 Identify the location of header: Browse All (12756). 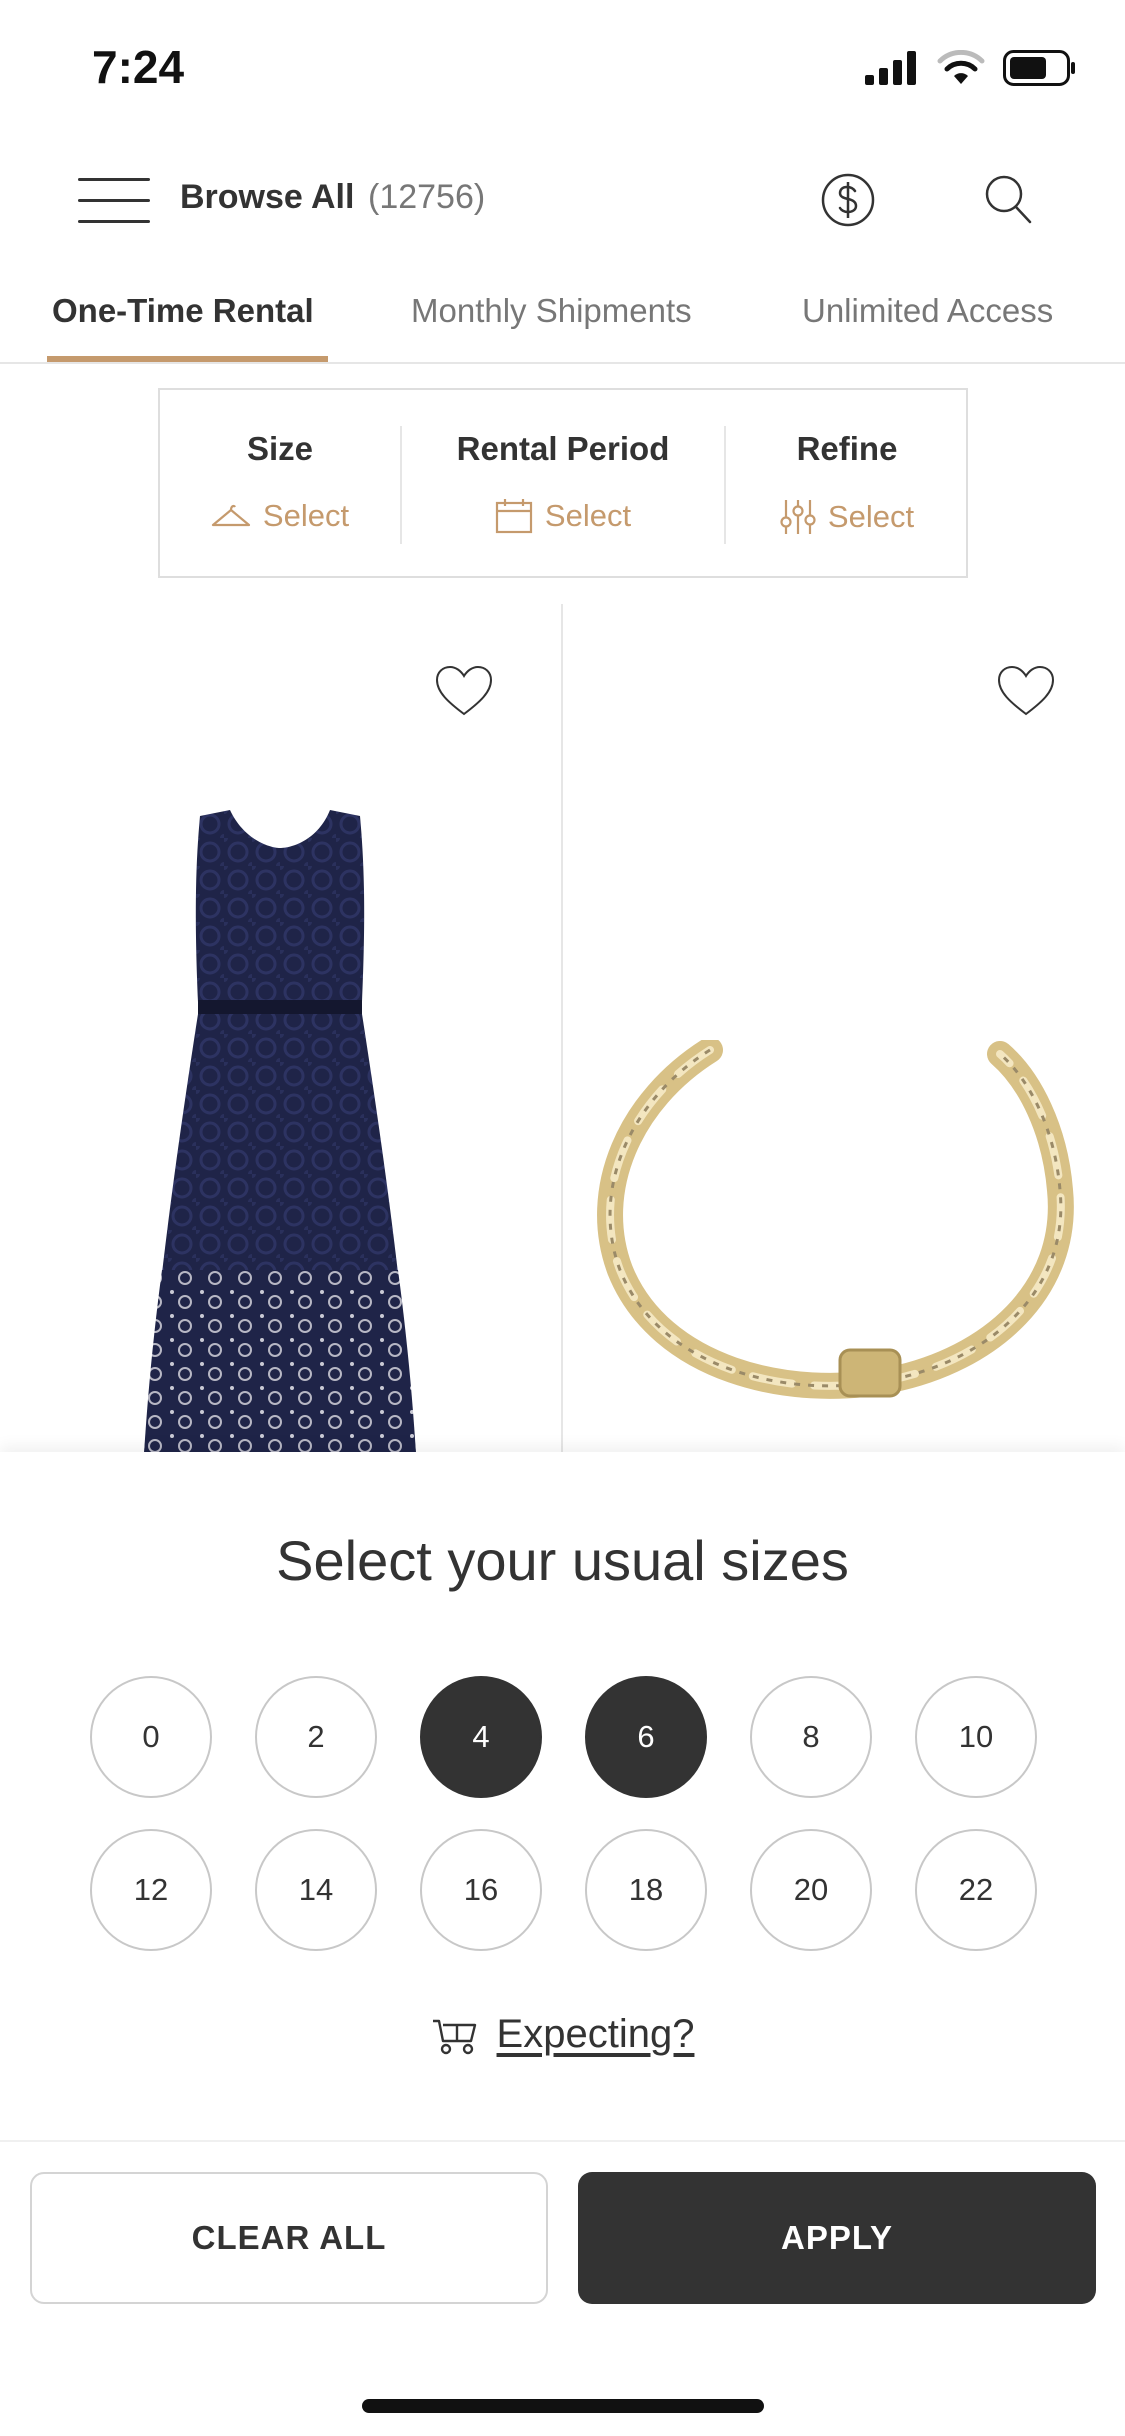
(562, 200).